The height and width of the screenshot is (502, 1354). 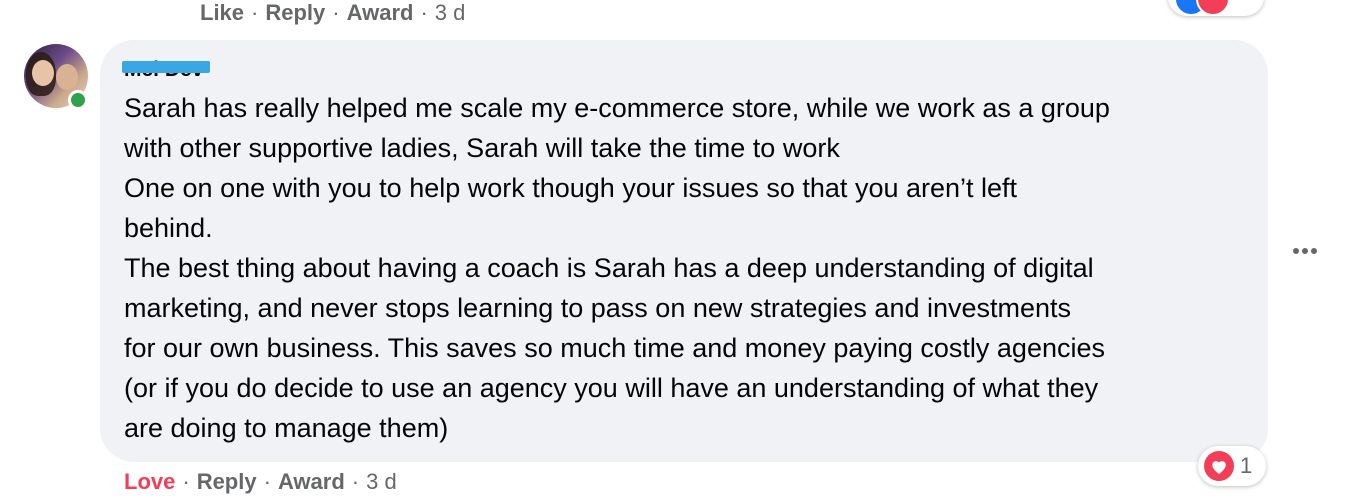 I want to click on comment-line: are doing to manage them), so click(x=286, y=428).